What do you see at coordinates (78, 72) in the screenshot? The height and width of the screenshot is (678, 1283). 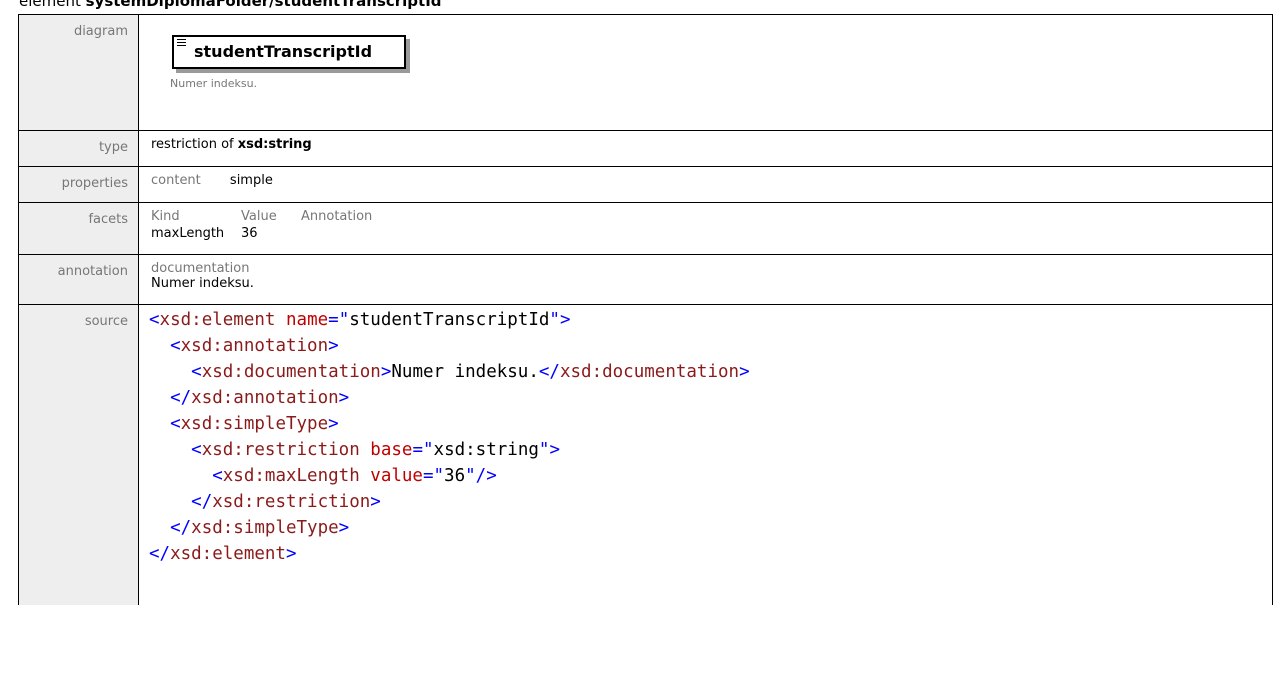 I see `diagram-label: diagram` at bounding box center [78, 72].